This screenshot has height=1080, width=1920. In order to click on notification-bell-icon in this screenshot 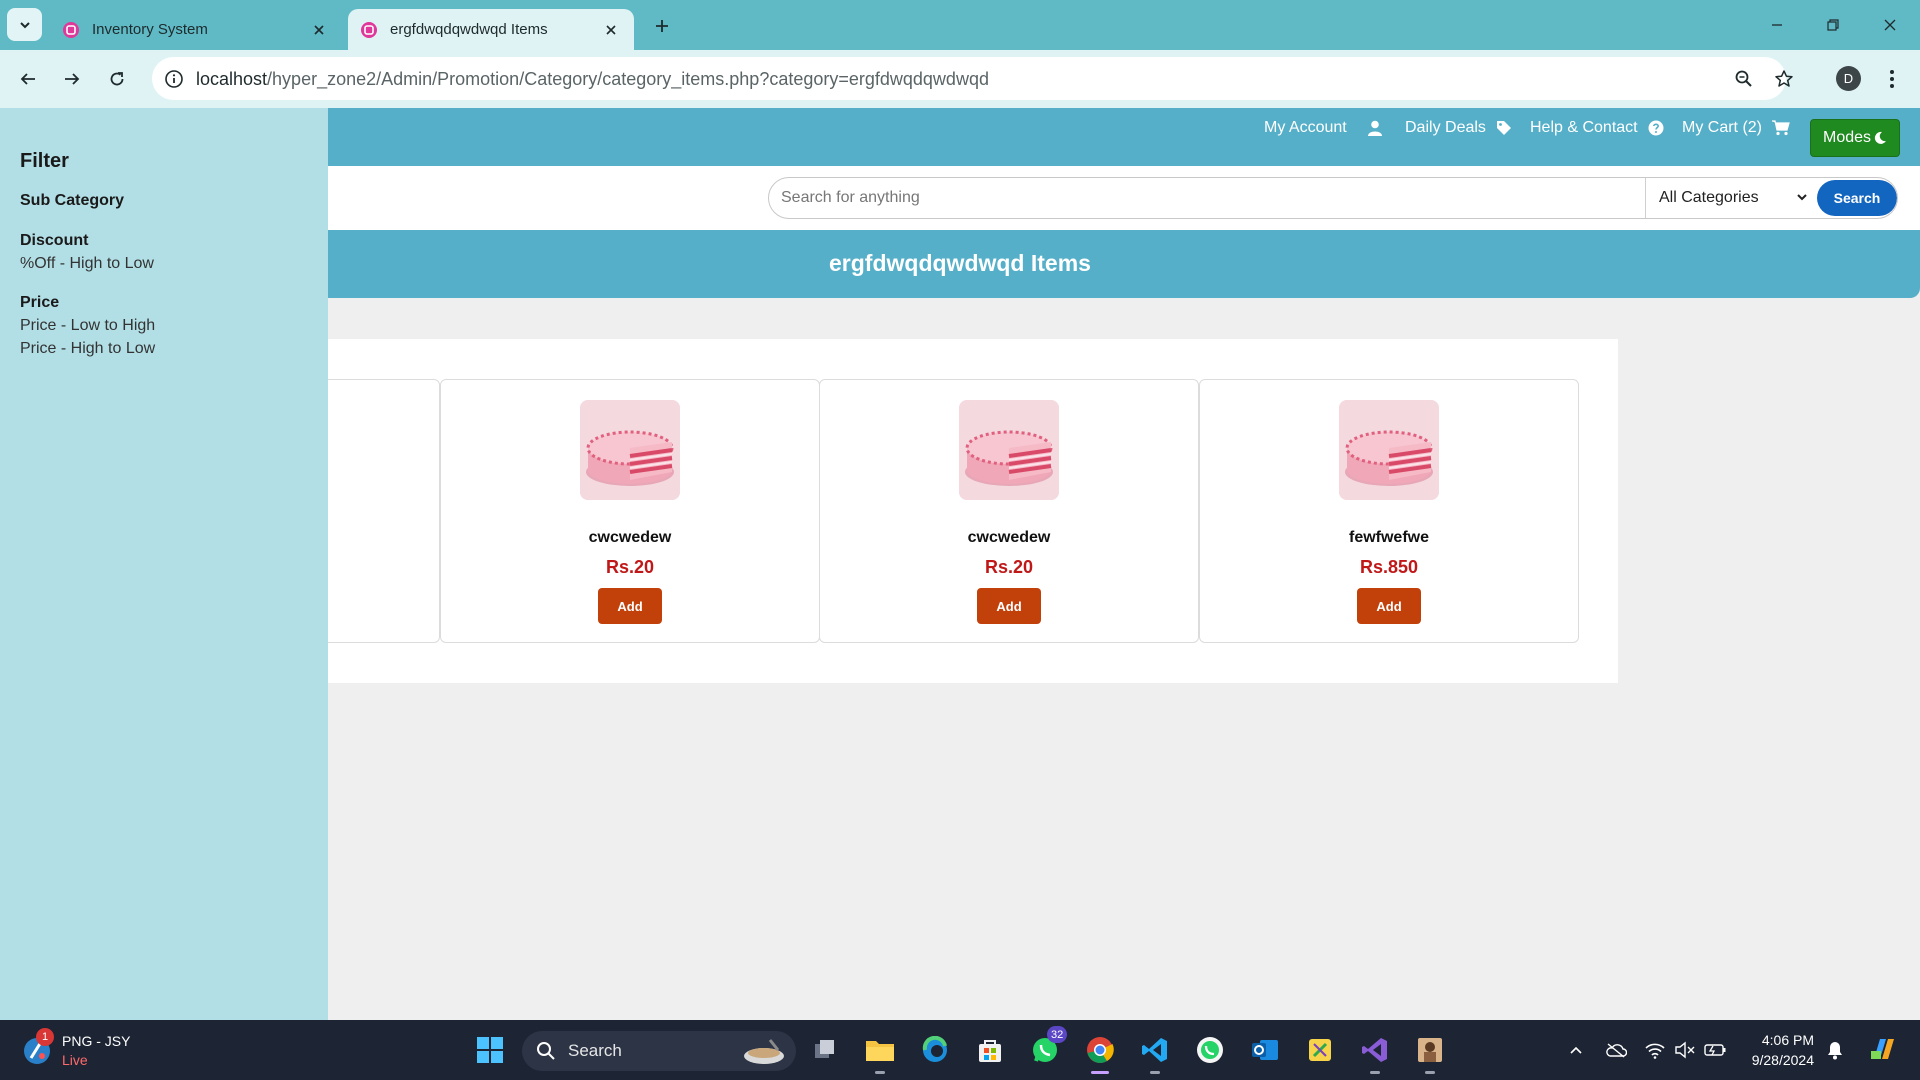, I will do `click(1835, 1050)`.